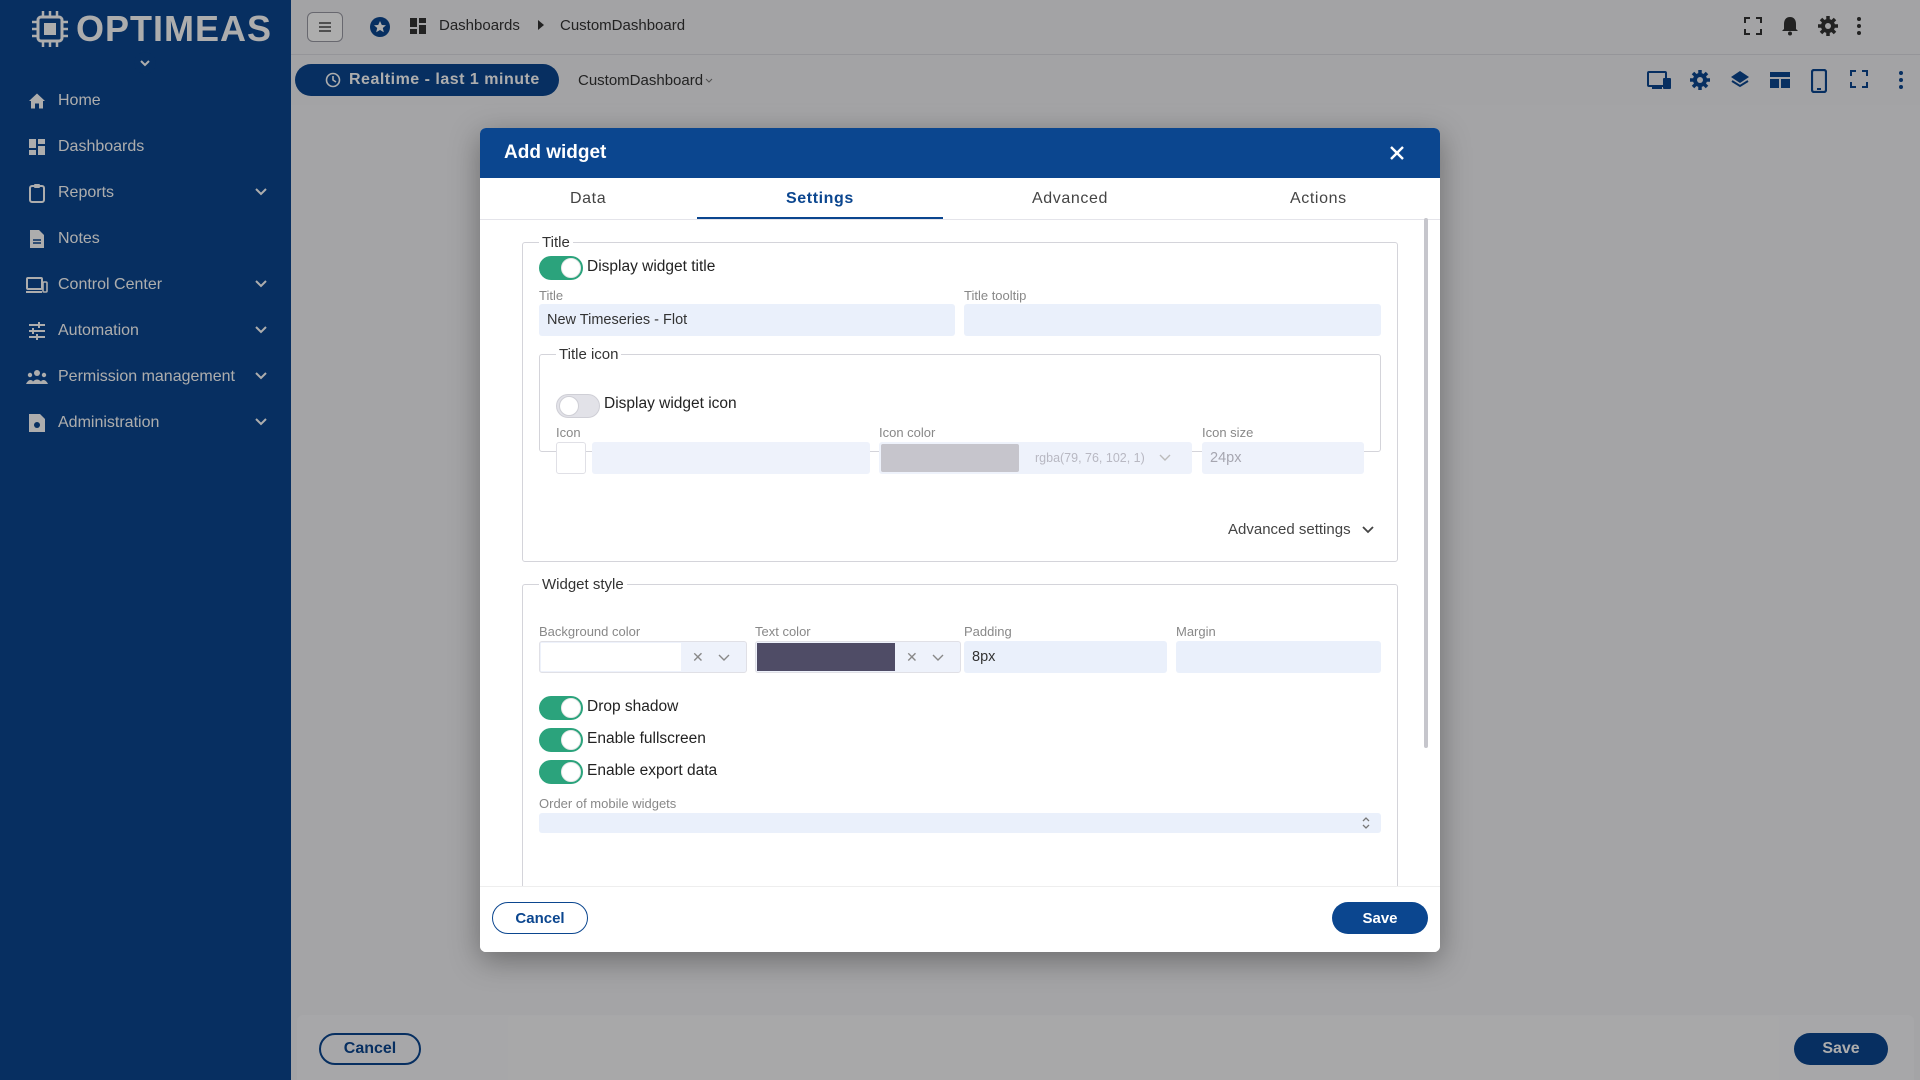 This screenshot has width=1920, height=1080. Describe the element at coordinates (950, 458) in the screenshot. I see `icon-color-swatch` at that location.